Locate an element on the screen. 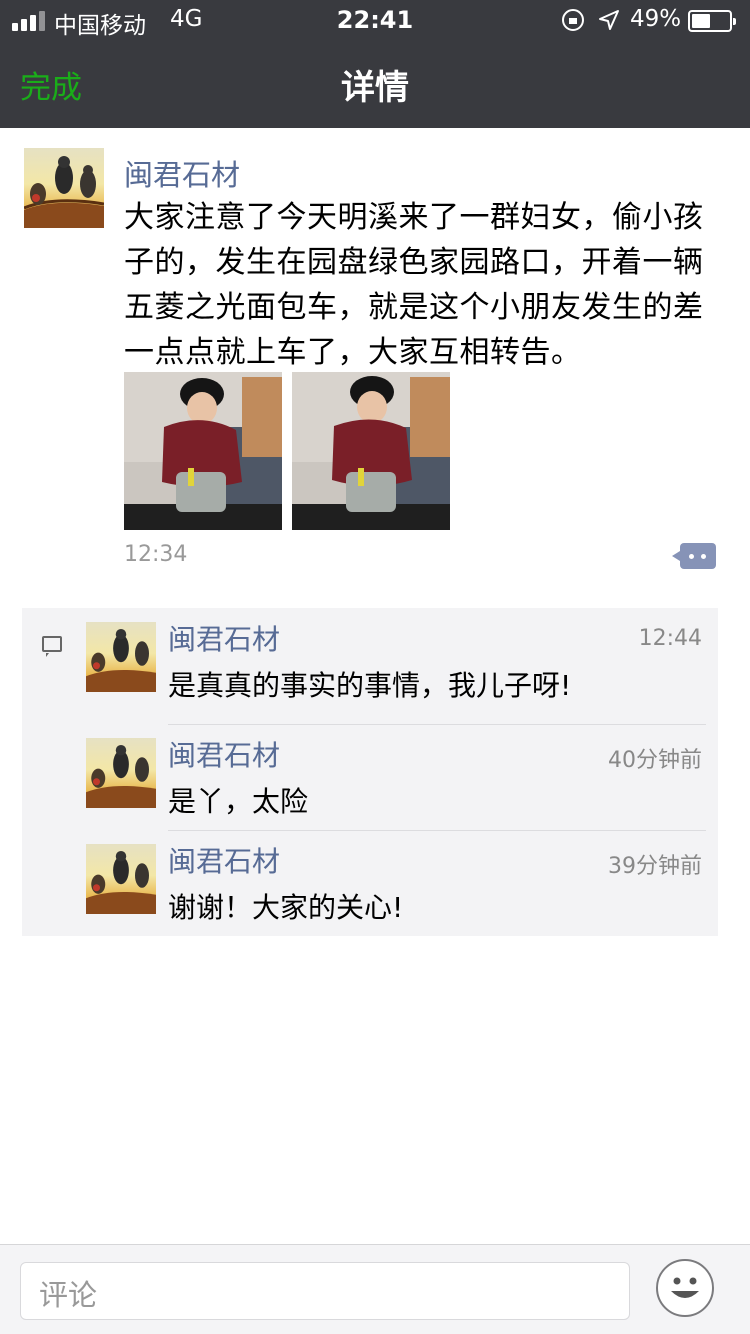  status-bar: 中国移动 4G 22:41 49% is located at coordinates (375, 20).